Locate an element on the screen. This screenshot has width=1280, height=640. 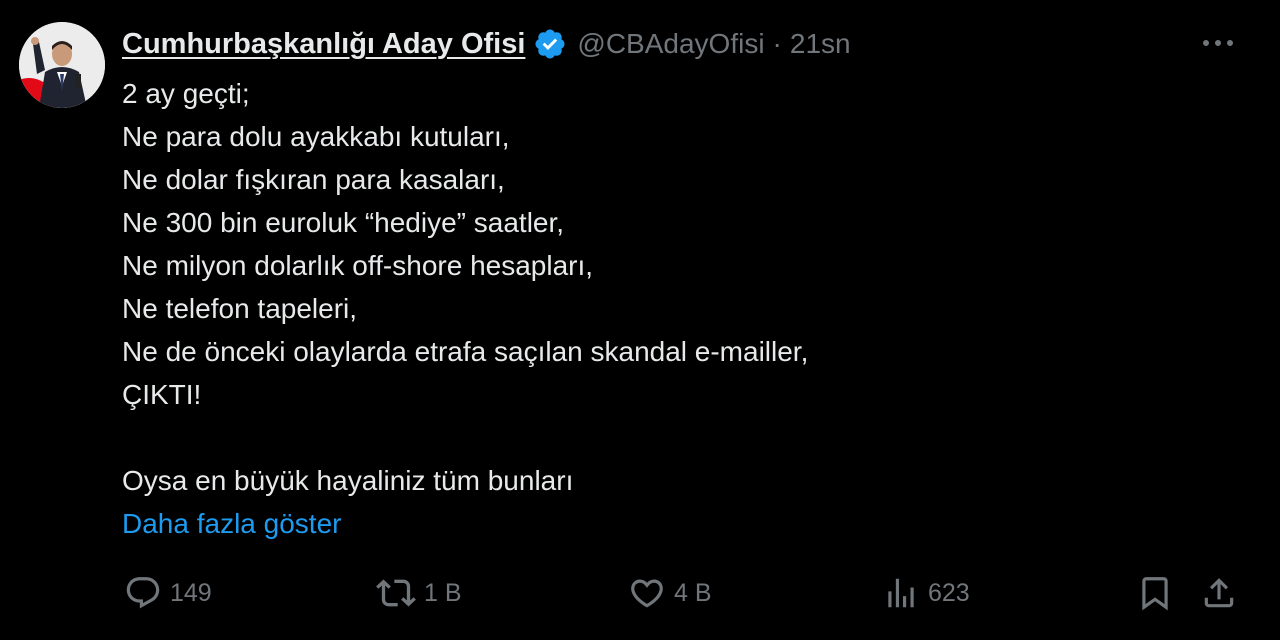
bookmark-button is located at coordinates (1155, 593).